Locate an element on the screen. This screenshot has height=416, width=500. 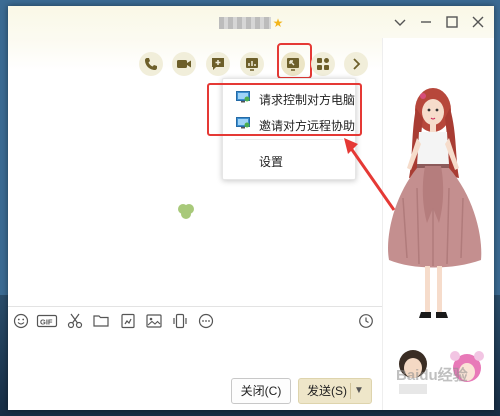
close-button: 关闭(C) is located at coordinates (261, 391).